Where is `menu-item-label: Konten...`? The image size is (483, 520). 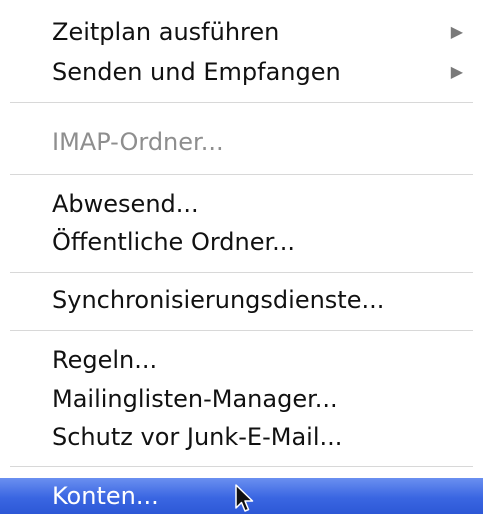
menu-item-label: Konten... is located at coordinates (105, 496).